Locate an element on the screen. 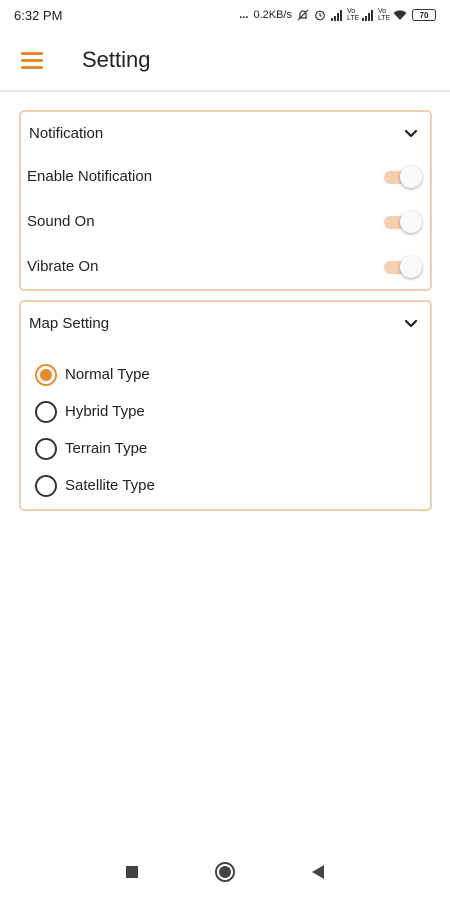 The image size is (450, 900). status-time: 6:32 PM is located at coordinates (38, 15).